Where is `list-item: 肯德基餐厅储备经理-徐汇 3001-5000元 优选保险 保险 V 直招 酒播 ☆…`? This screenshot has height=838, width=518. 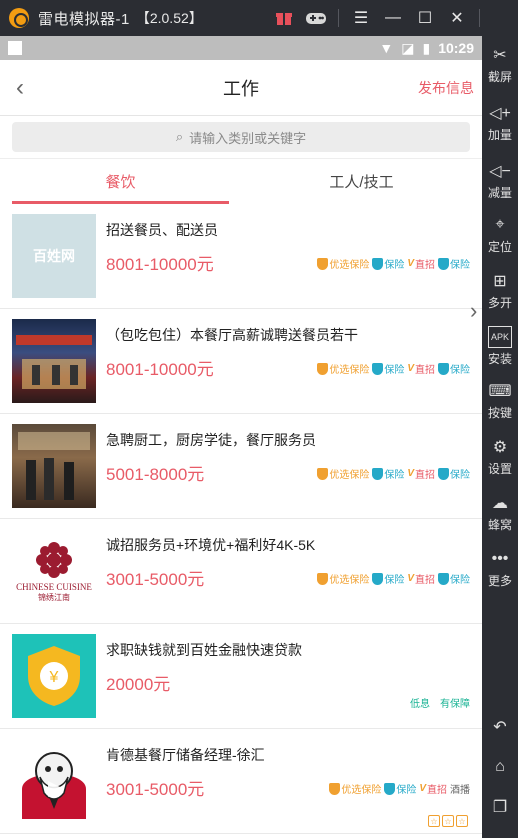 list-item: 肯德基餐厅储备经理-徐汇 3001-5000元 优选保险 保险 V 直招 酒播 ☆… is located at coordinates (241, 781).